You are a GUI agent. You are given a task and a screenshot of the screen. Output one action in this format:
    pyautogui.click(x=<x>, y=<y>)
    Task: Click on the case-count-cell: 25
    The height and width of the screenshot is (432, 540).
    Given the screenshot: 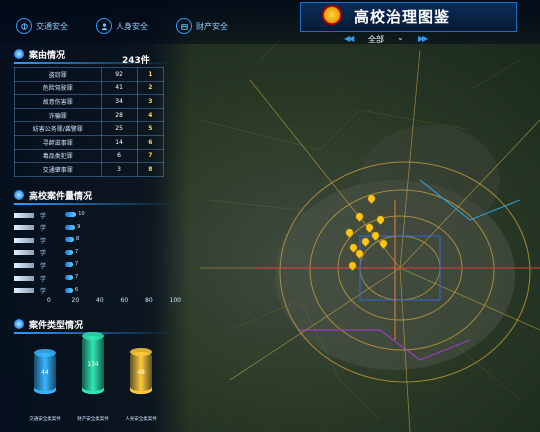 What is the action you would take?
    pyautogui.click(x=119, y=128)
    